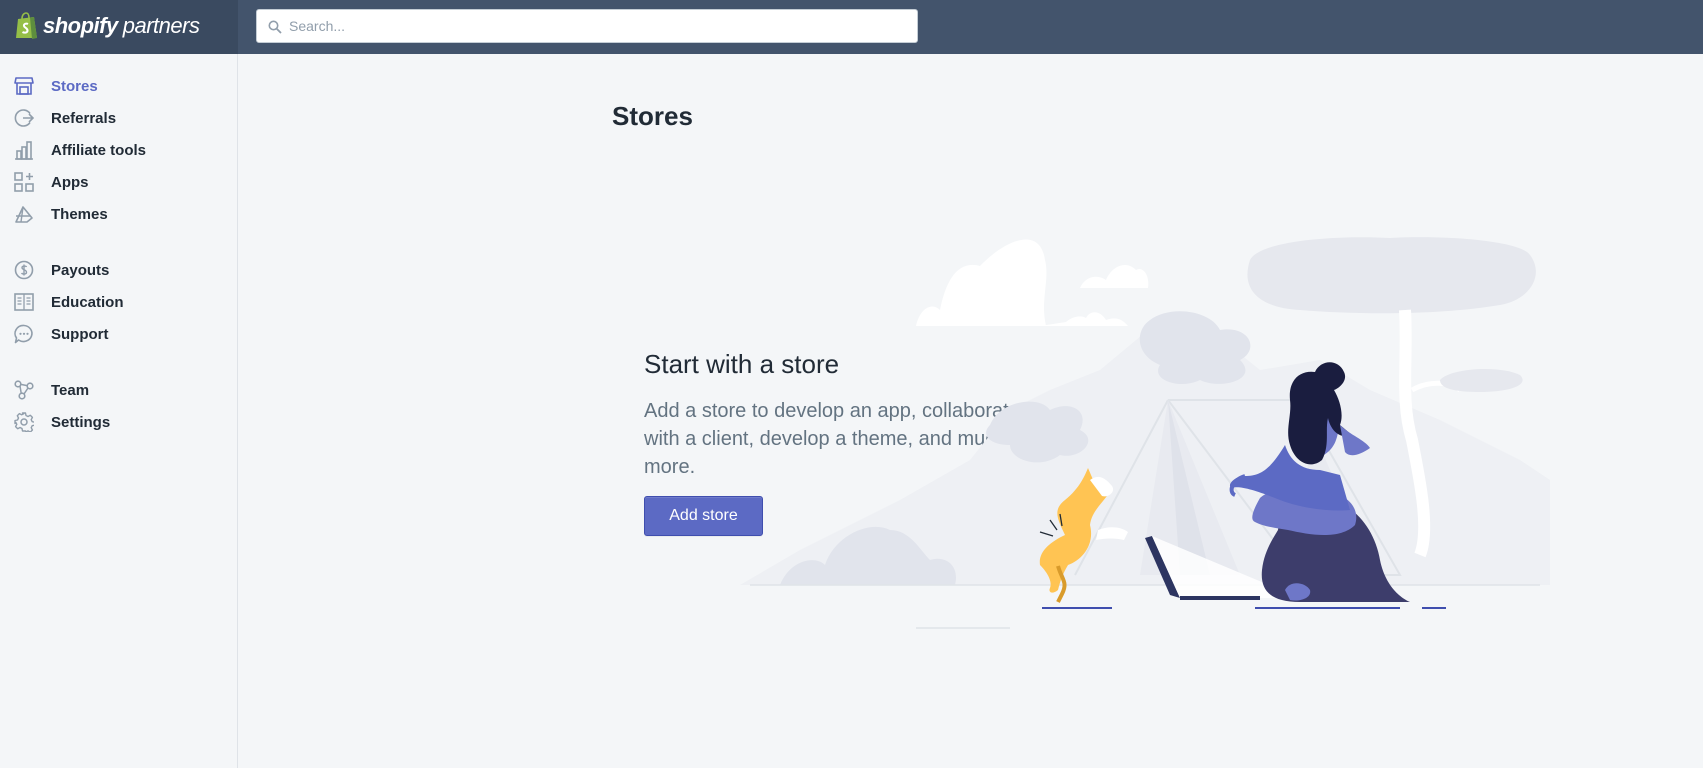 The height and width of the screenshot is (768, 1703). Describe the element at coordinates (23, 334) in the screenshot. I see `chat-bubble-icon` at that location.